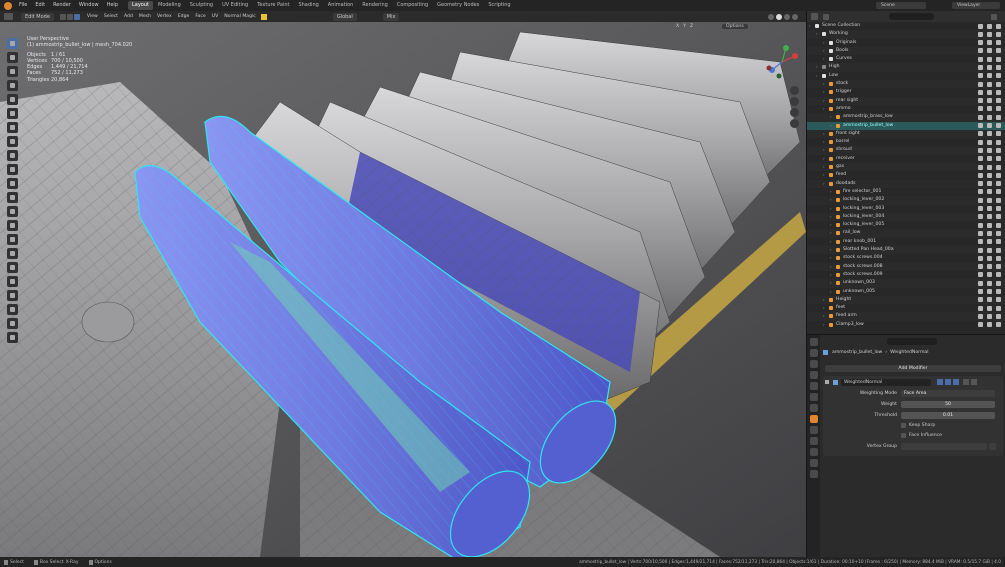 This screenshot has width=1005, height=567. What do you see at coordinates (391, 16) in the screenshot?
I see `pivot-dropdown: Mix` at bounding box center [391, 16].